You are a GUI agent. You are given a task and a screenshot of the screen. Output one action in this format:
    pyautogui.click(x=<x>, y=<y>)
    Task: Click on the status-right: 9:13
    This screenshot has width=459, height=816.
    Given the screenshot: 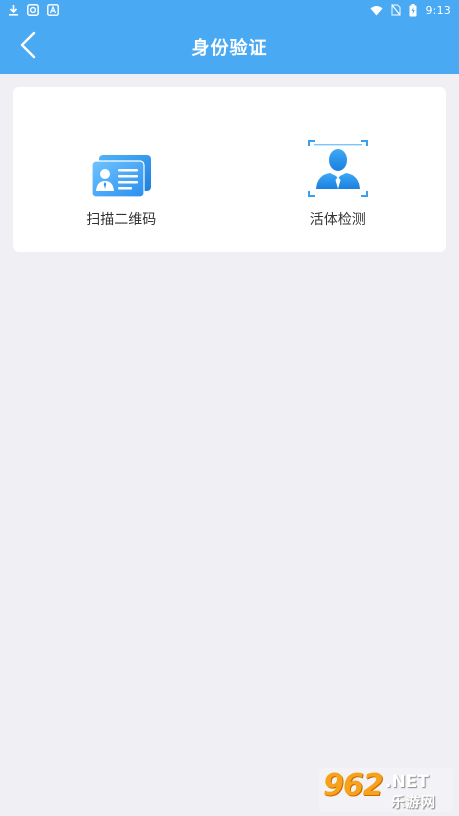 What is the action you would take?
    pyautogui.click(x=410, y=10)
    